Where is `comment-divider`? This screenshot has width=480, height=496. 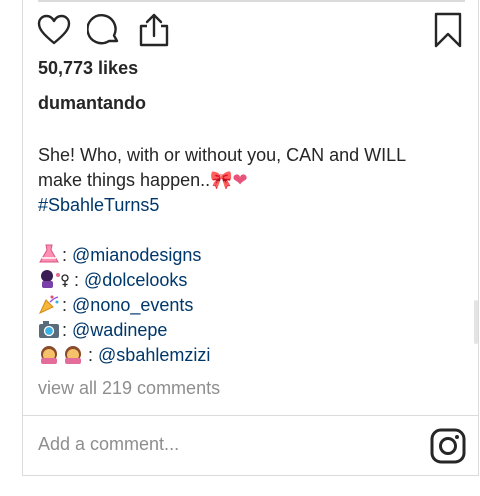
comment-divider is located at coordinates (250, 415).